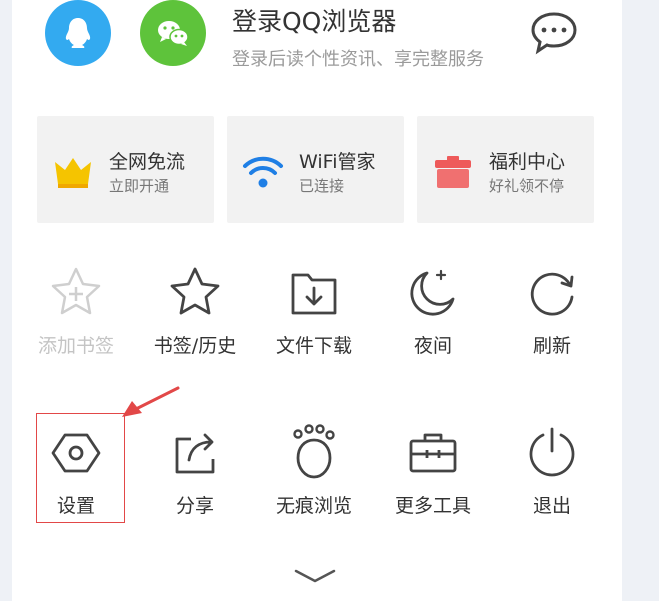  What do you see at coordinates (432, 292) in the screenshot?
I see `moon-icon` at bounding box center [432, 292].